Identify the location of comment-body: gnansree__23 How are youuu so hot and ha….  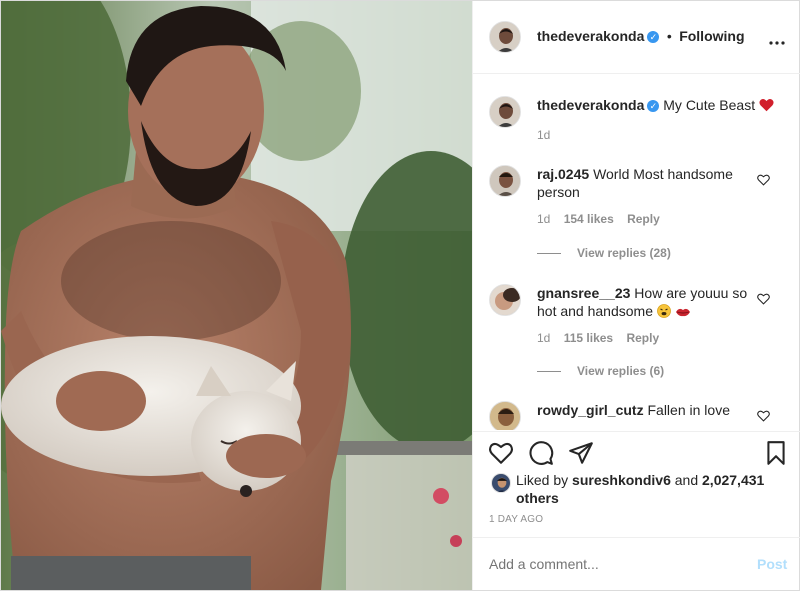
(644, 303).